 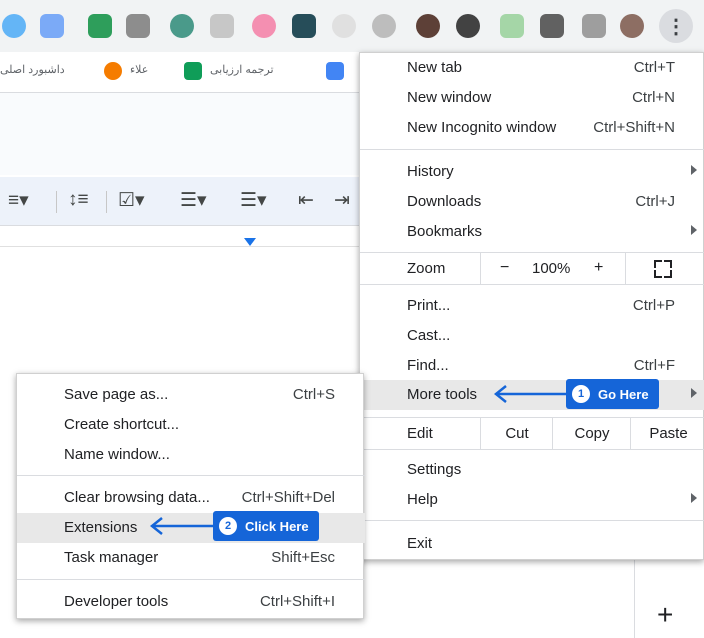 I want to click on checklist-icon: ☑▾, so click(x=131, y=200).